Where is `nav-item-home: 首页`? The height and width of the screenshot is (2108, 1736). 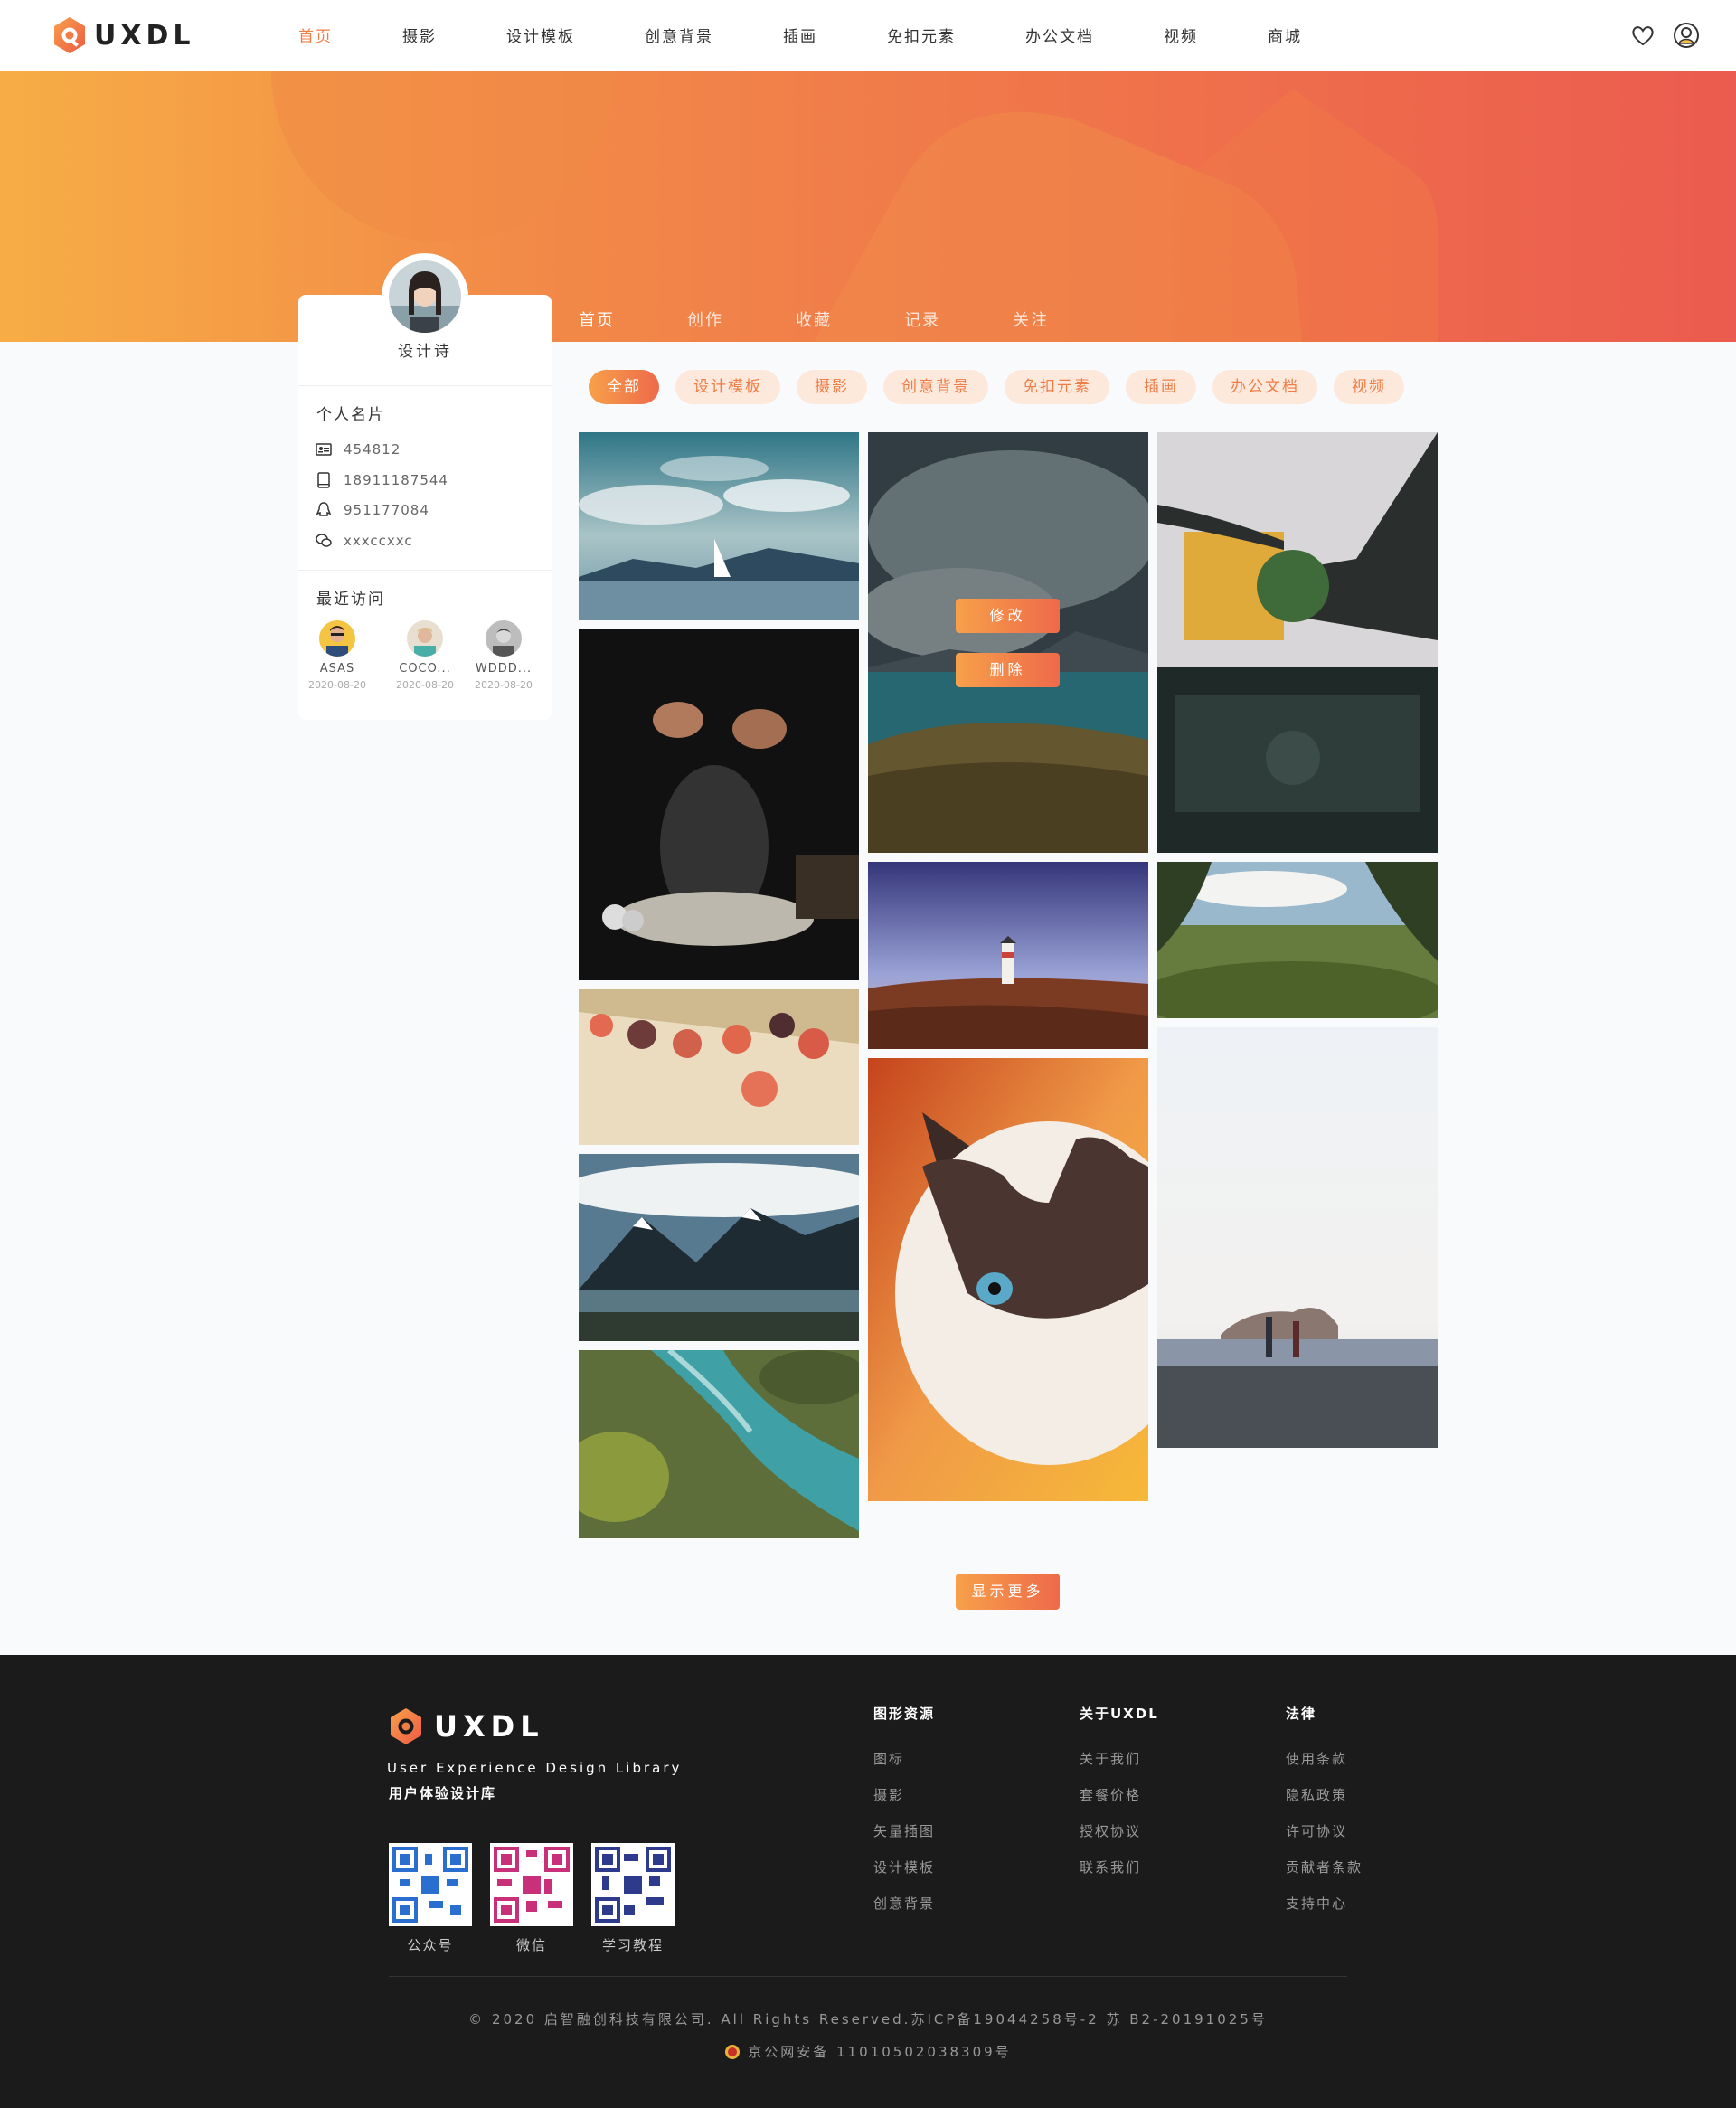
nav-item-home: 首页 is located at coordinates (350, 35).